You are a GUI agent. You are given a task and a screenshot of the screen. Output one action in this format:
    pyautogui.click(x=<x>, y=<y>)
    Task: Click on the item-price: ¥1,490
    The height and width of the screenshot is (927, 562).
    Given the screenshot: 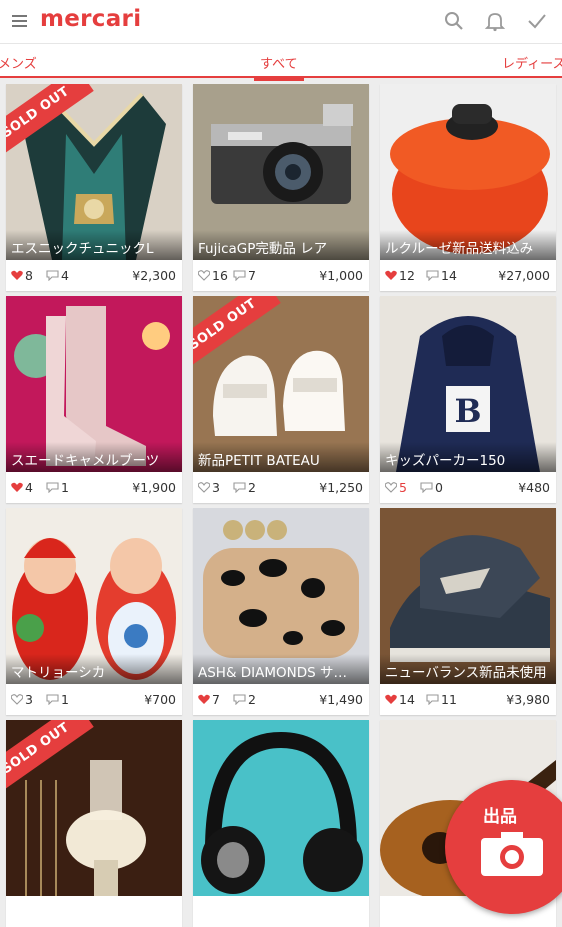 What is the action you would take?
    pyautogui.click(x=341, y=699)
    